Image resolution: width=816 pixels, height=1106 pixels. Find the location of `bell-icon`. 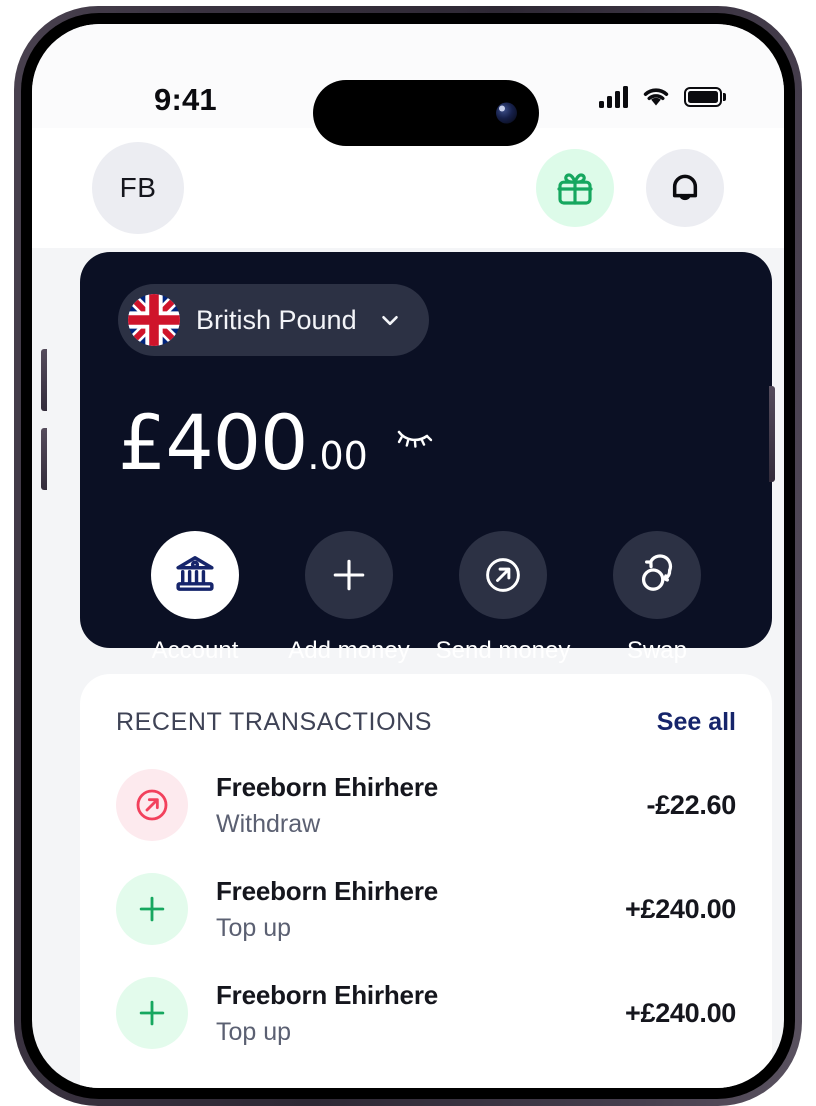

bell-icon is located at coordinates (685, 188).